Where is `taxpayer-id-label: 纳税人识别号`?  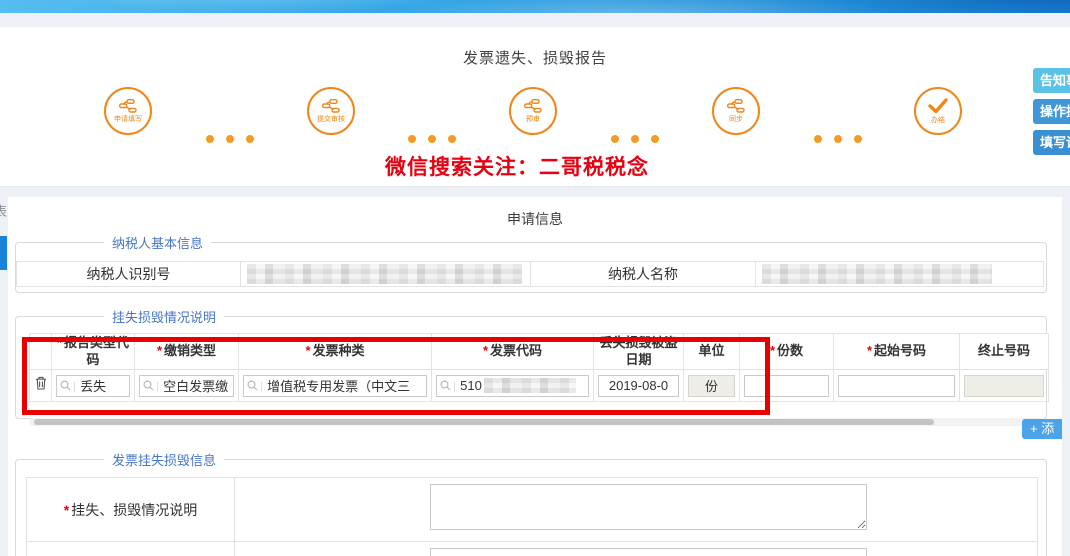 taxpayer-id-label: 纳税人识别号 is located at coordinates (128, 274).